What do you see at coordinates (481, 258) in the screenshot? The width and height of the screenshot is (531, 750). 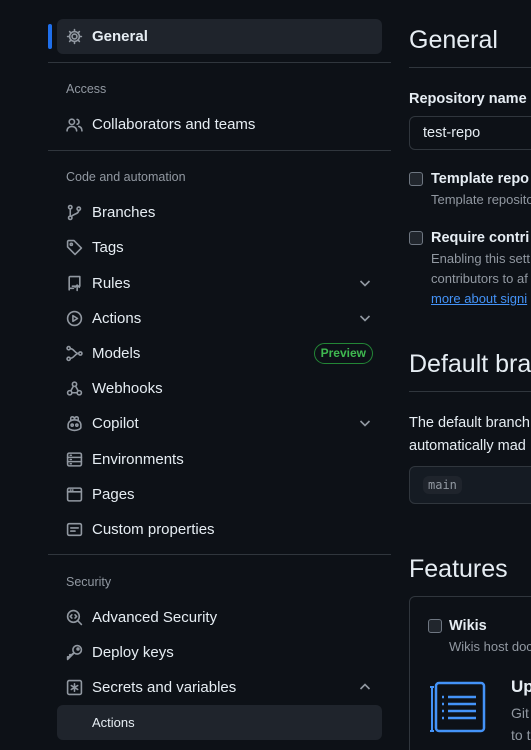 I see `require-signoff-description-1: Enabling this sett` at bounding box center [481, 258].